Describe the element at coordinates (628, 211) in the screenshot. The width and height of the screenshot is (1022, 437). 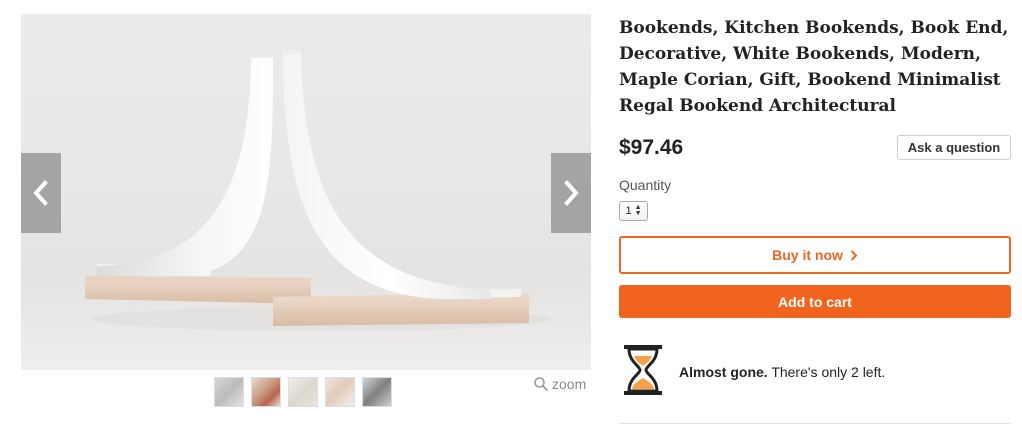
I see `quantity-value: 1` at that location.